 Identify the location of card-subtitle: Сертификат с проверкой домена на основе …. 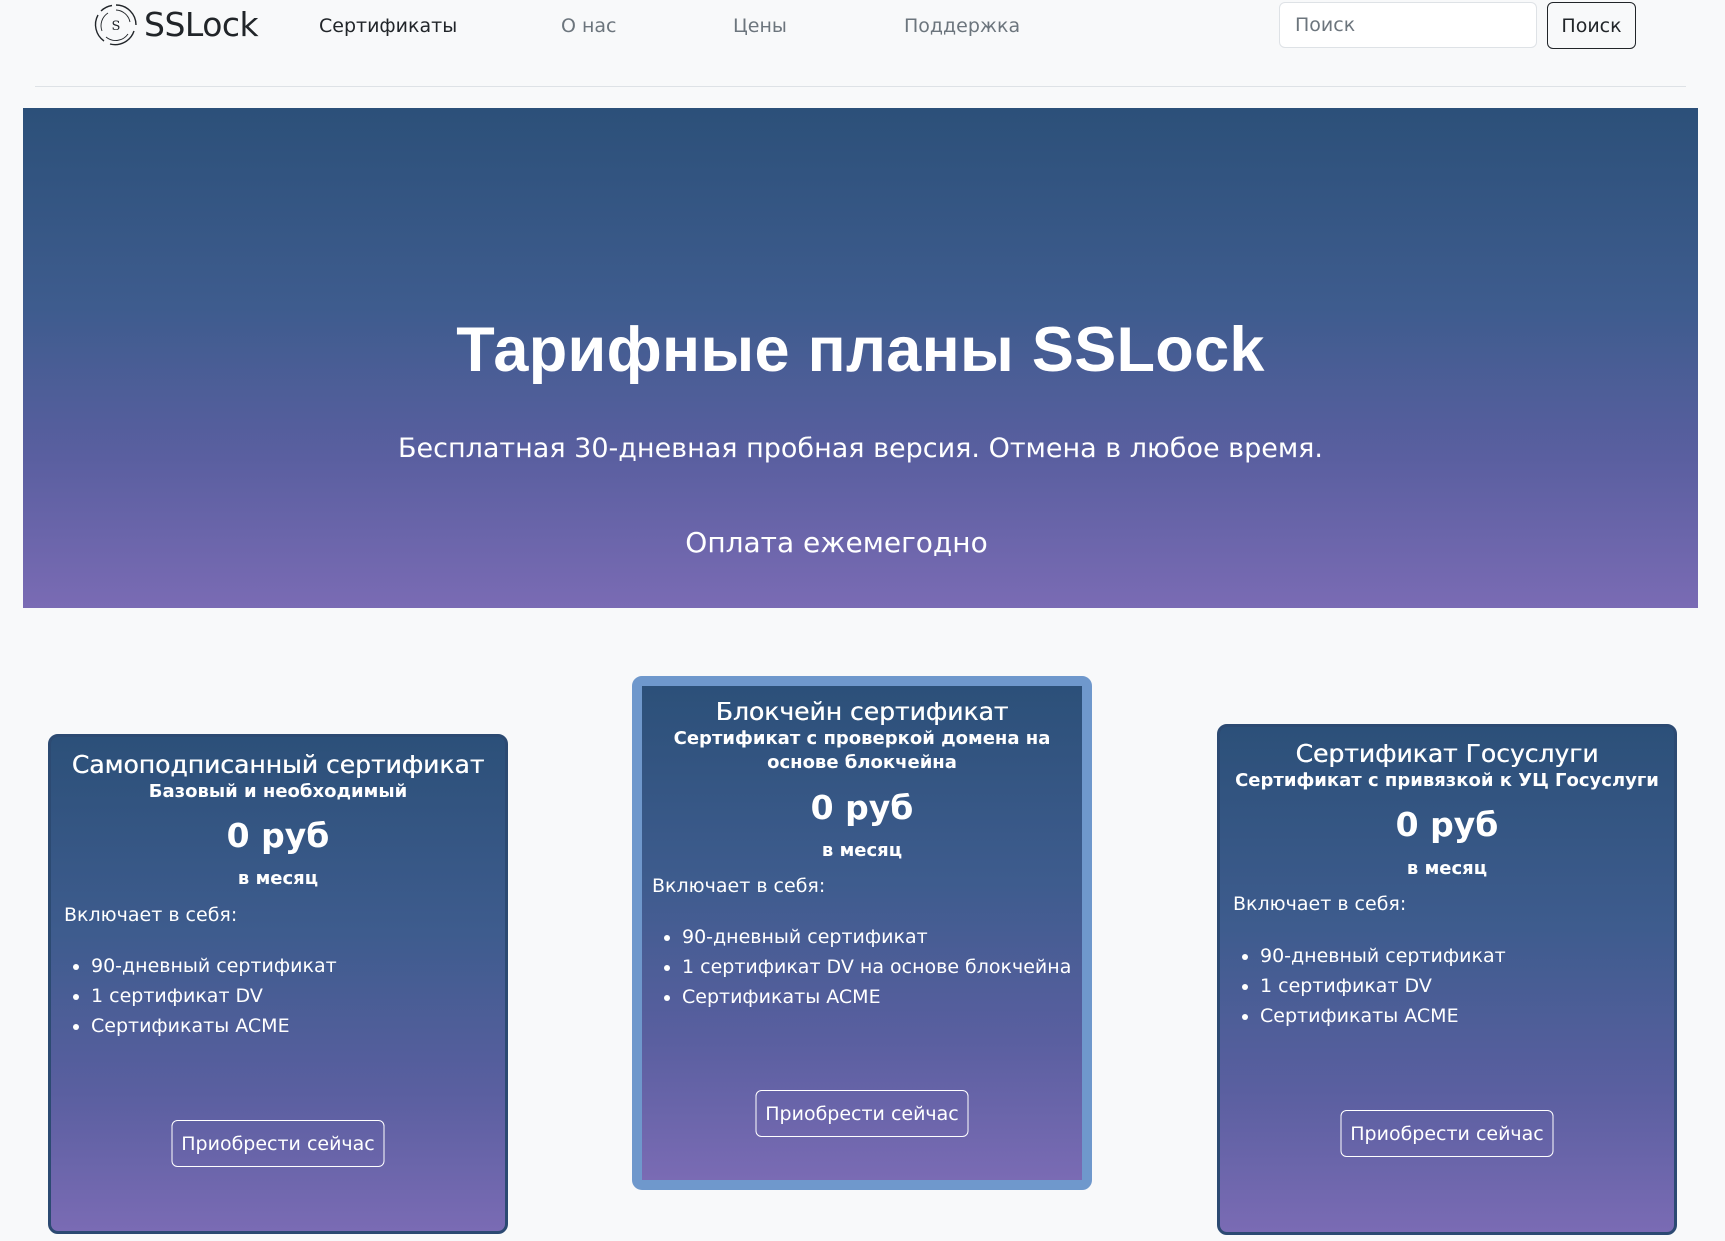
(862, 750).